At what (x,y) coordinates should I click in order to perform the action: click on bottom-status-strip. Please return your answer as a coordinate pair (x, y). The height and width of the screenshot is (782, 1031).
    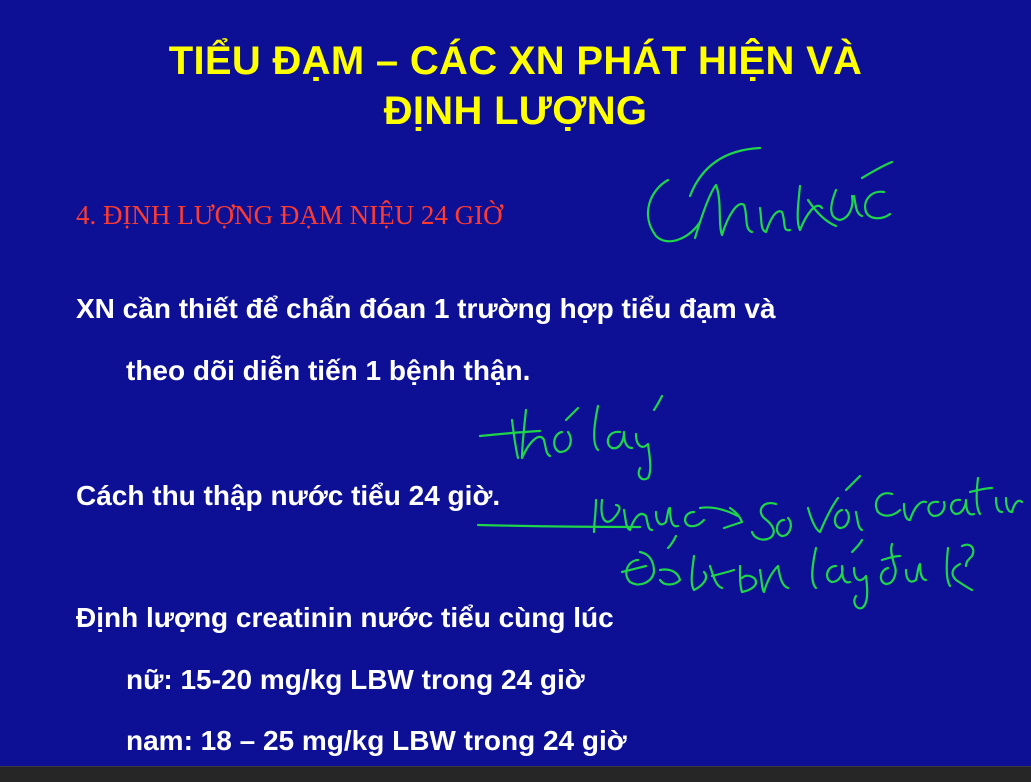
    Looking at the image, I should click on (515, 774).